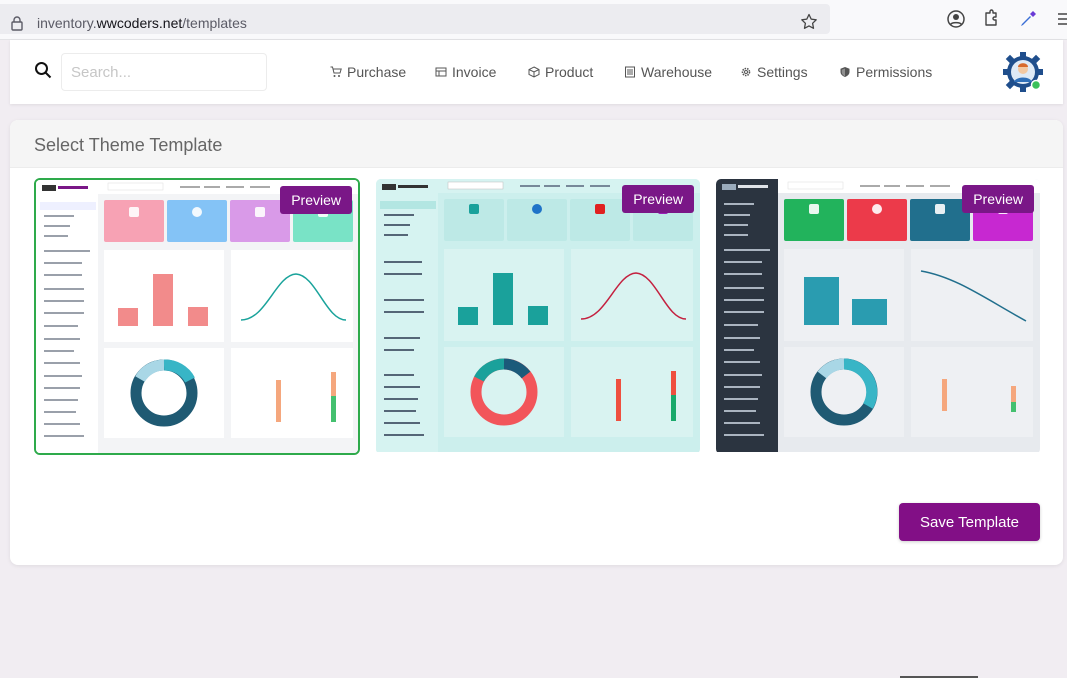 Image resolution: width=1067 pixels, height=678 pixels. I want to click on shield-icon, so click(845, 72).